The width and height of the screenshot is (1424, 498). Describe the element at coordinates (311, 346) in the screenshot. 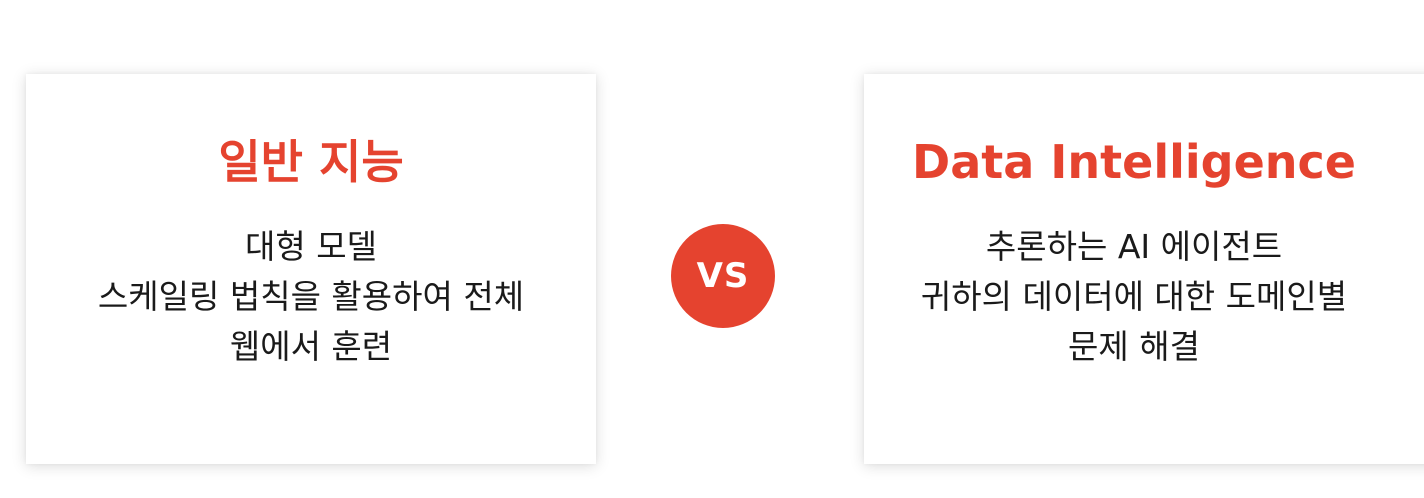

I see `description-line: 웹에서 훈련` at that location.